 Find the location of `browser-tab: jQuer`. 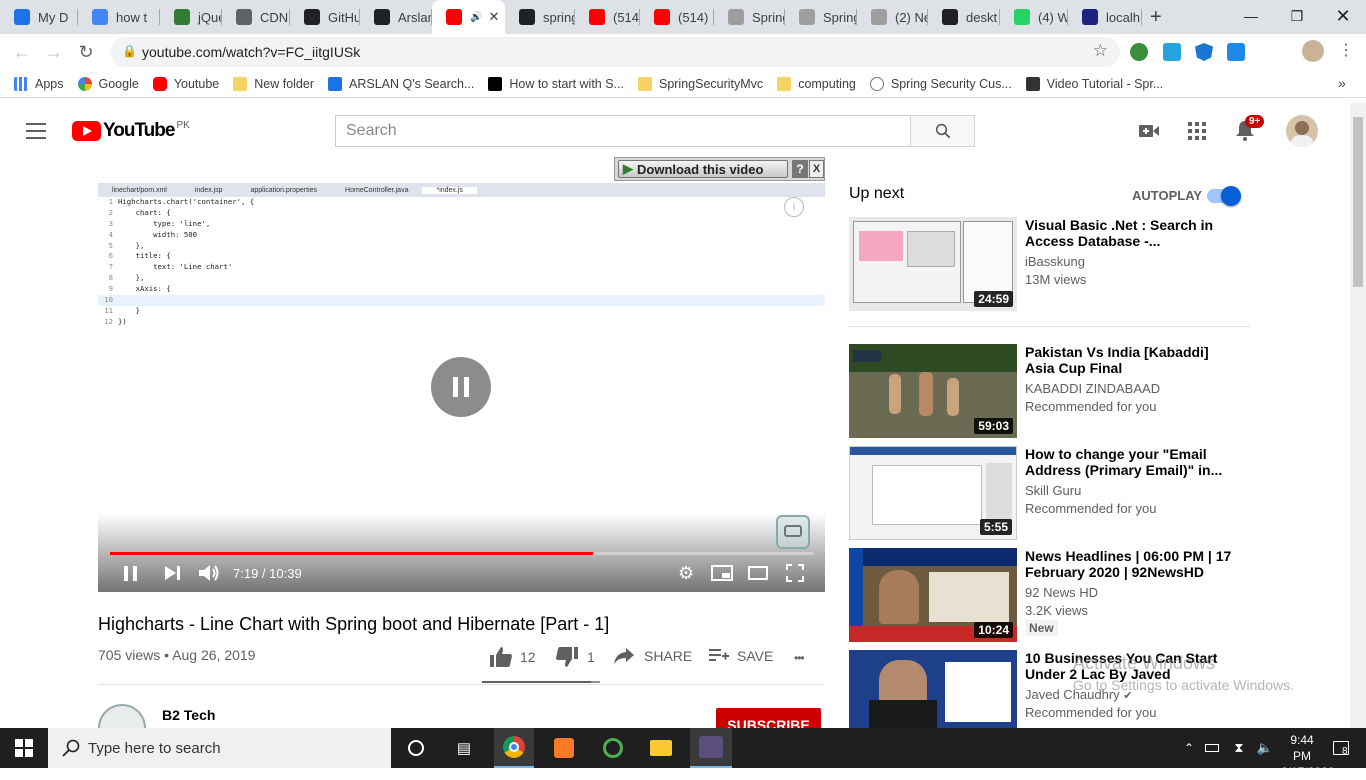

browser-tab: jQuer is located at coordinates (191, 17).